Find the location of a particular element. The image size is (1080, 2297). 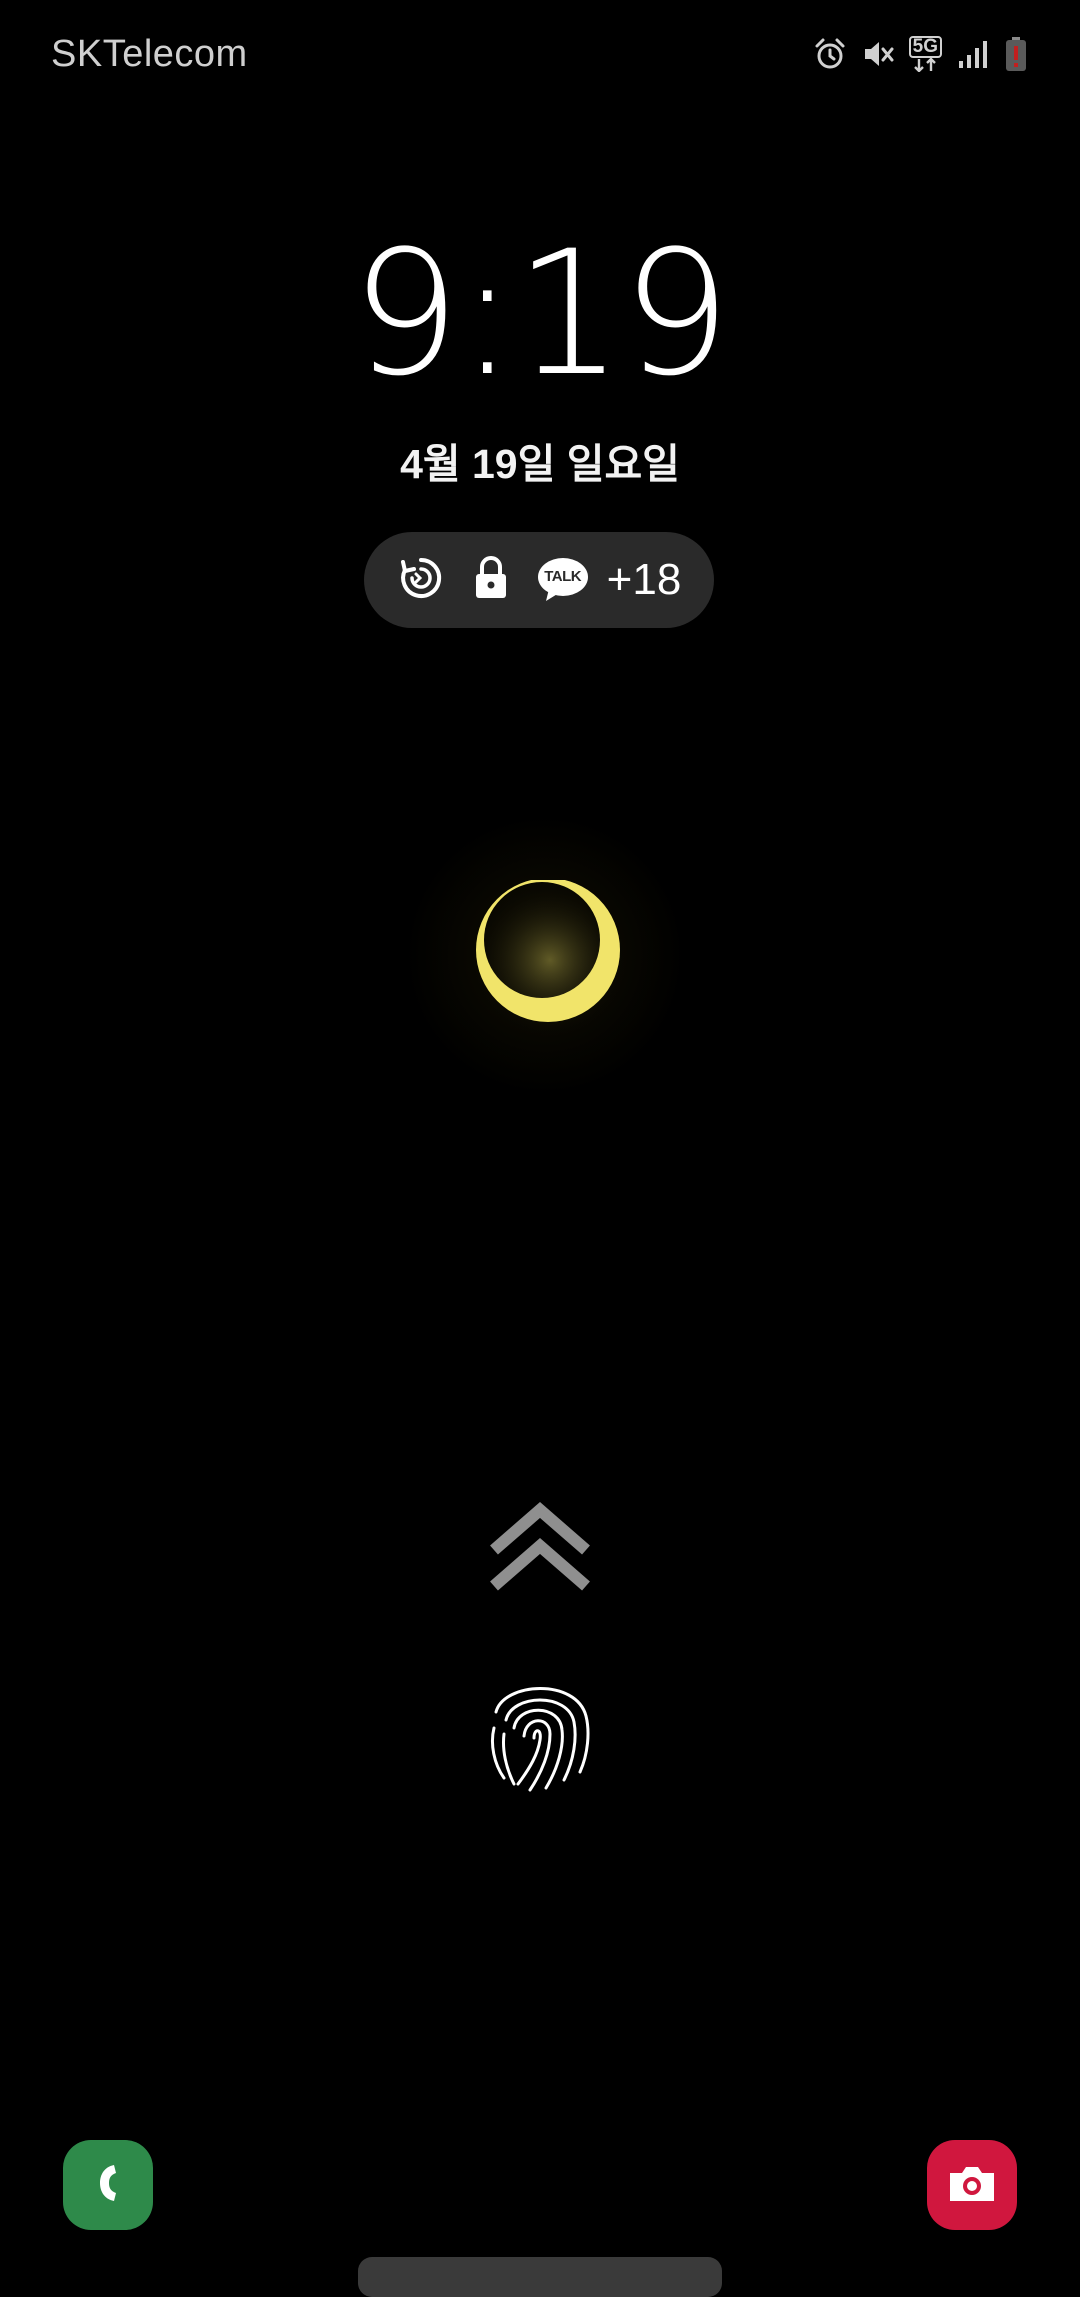

network-type-label: 5G is located at coordinates (925, 47).